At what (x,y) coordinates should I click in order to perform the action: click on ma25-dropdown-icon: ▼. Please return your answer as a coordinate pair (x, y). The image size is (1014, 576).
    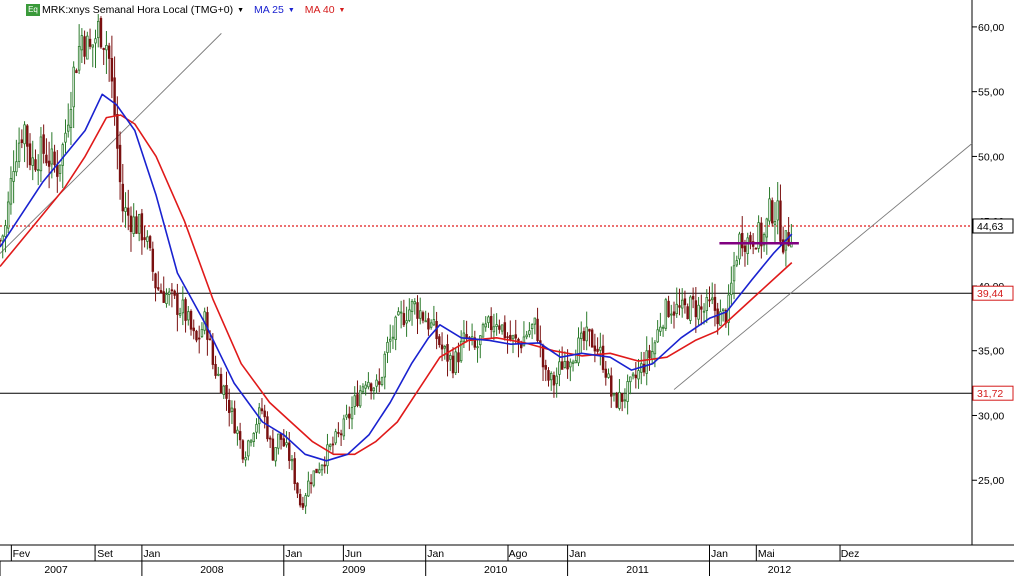
    Looking at the image, I should click on (291, 10).